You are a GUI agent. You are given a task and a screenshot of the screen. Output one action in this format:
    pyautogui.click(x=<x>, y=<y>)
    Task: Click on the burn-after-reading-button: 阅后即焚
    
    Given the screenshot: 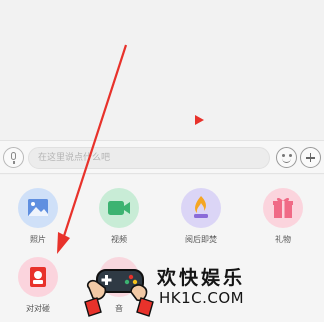 What is the action you would take?
    pyautogui.click(x=201, y=216)
    